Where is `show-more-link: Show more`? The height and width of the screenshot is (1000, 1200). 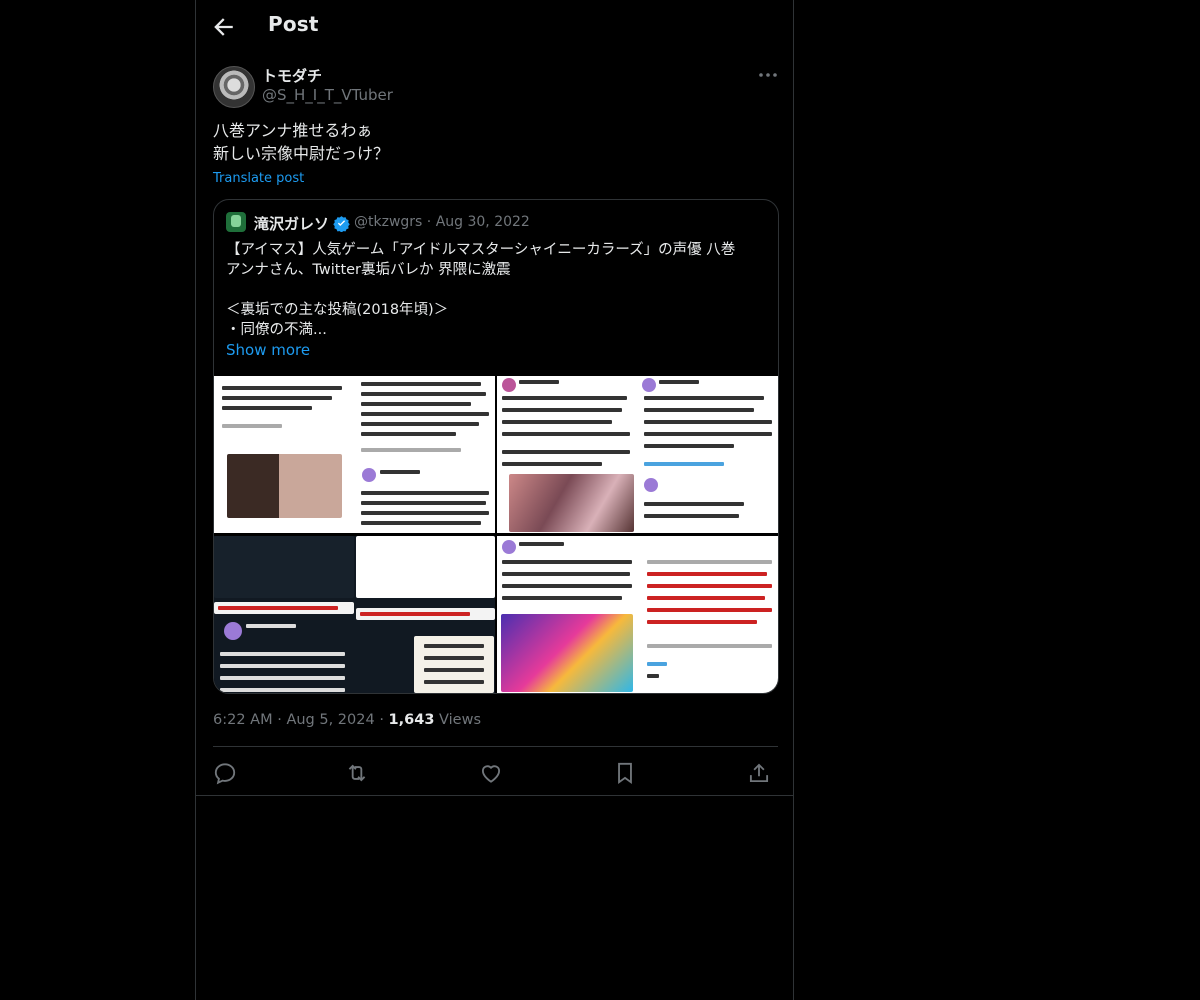 show-more-link: Show more is located at coordinates (268, 350).